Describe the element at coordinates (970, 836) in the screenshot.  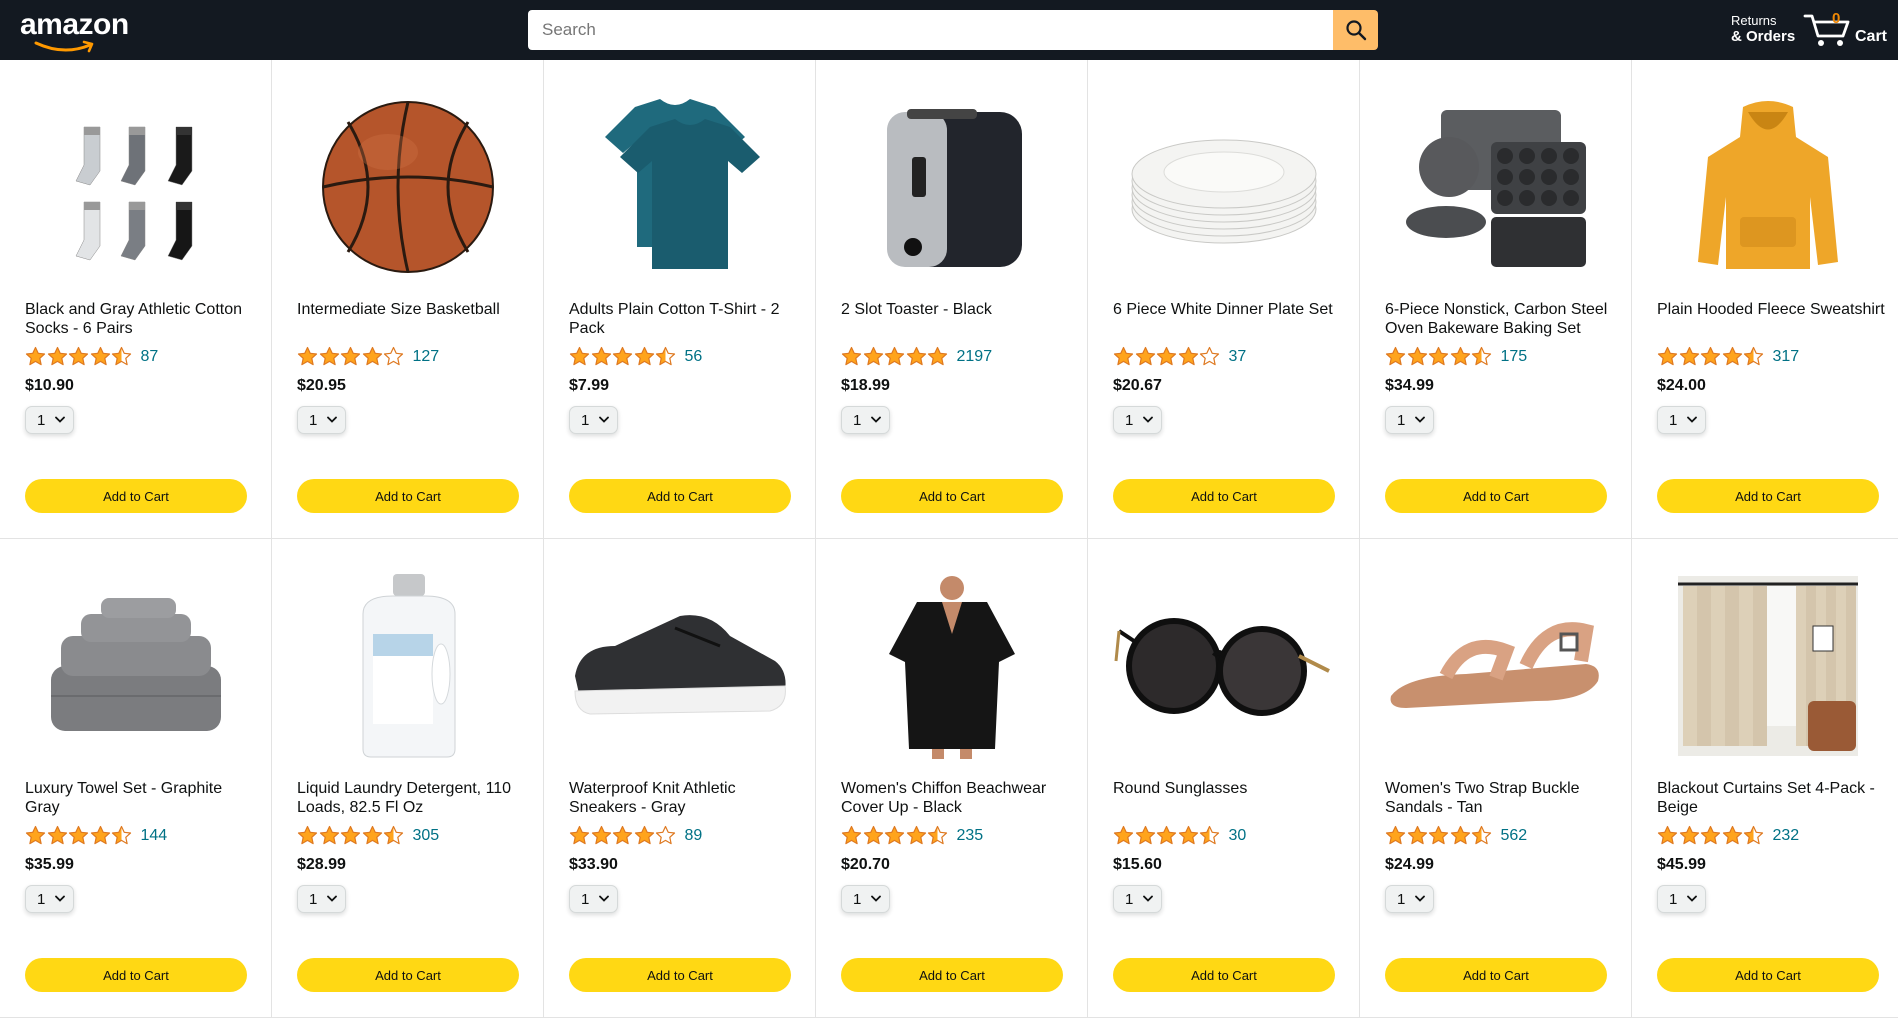
I see `rating-count-link: 235` at that location.